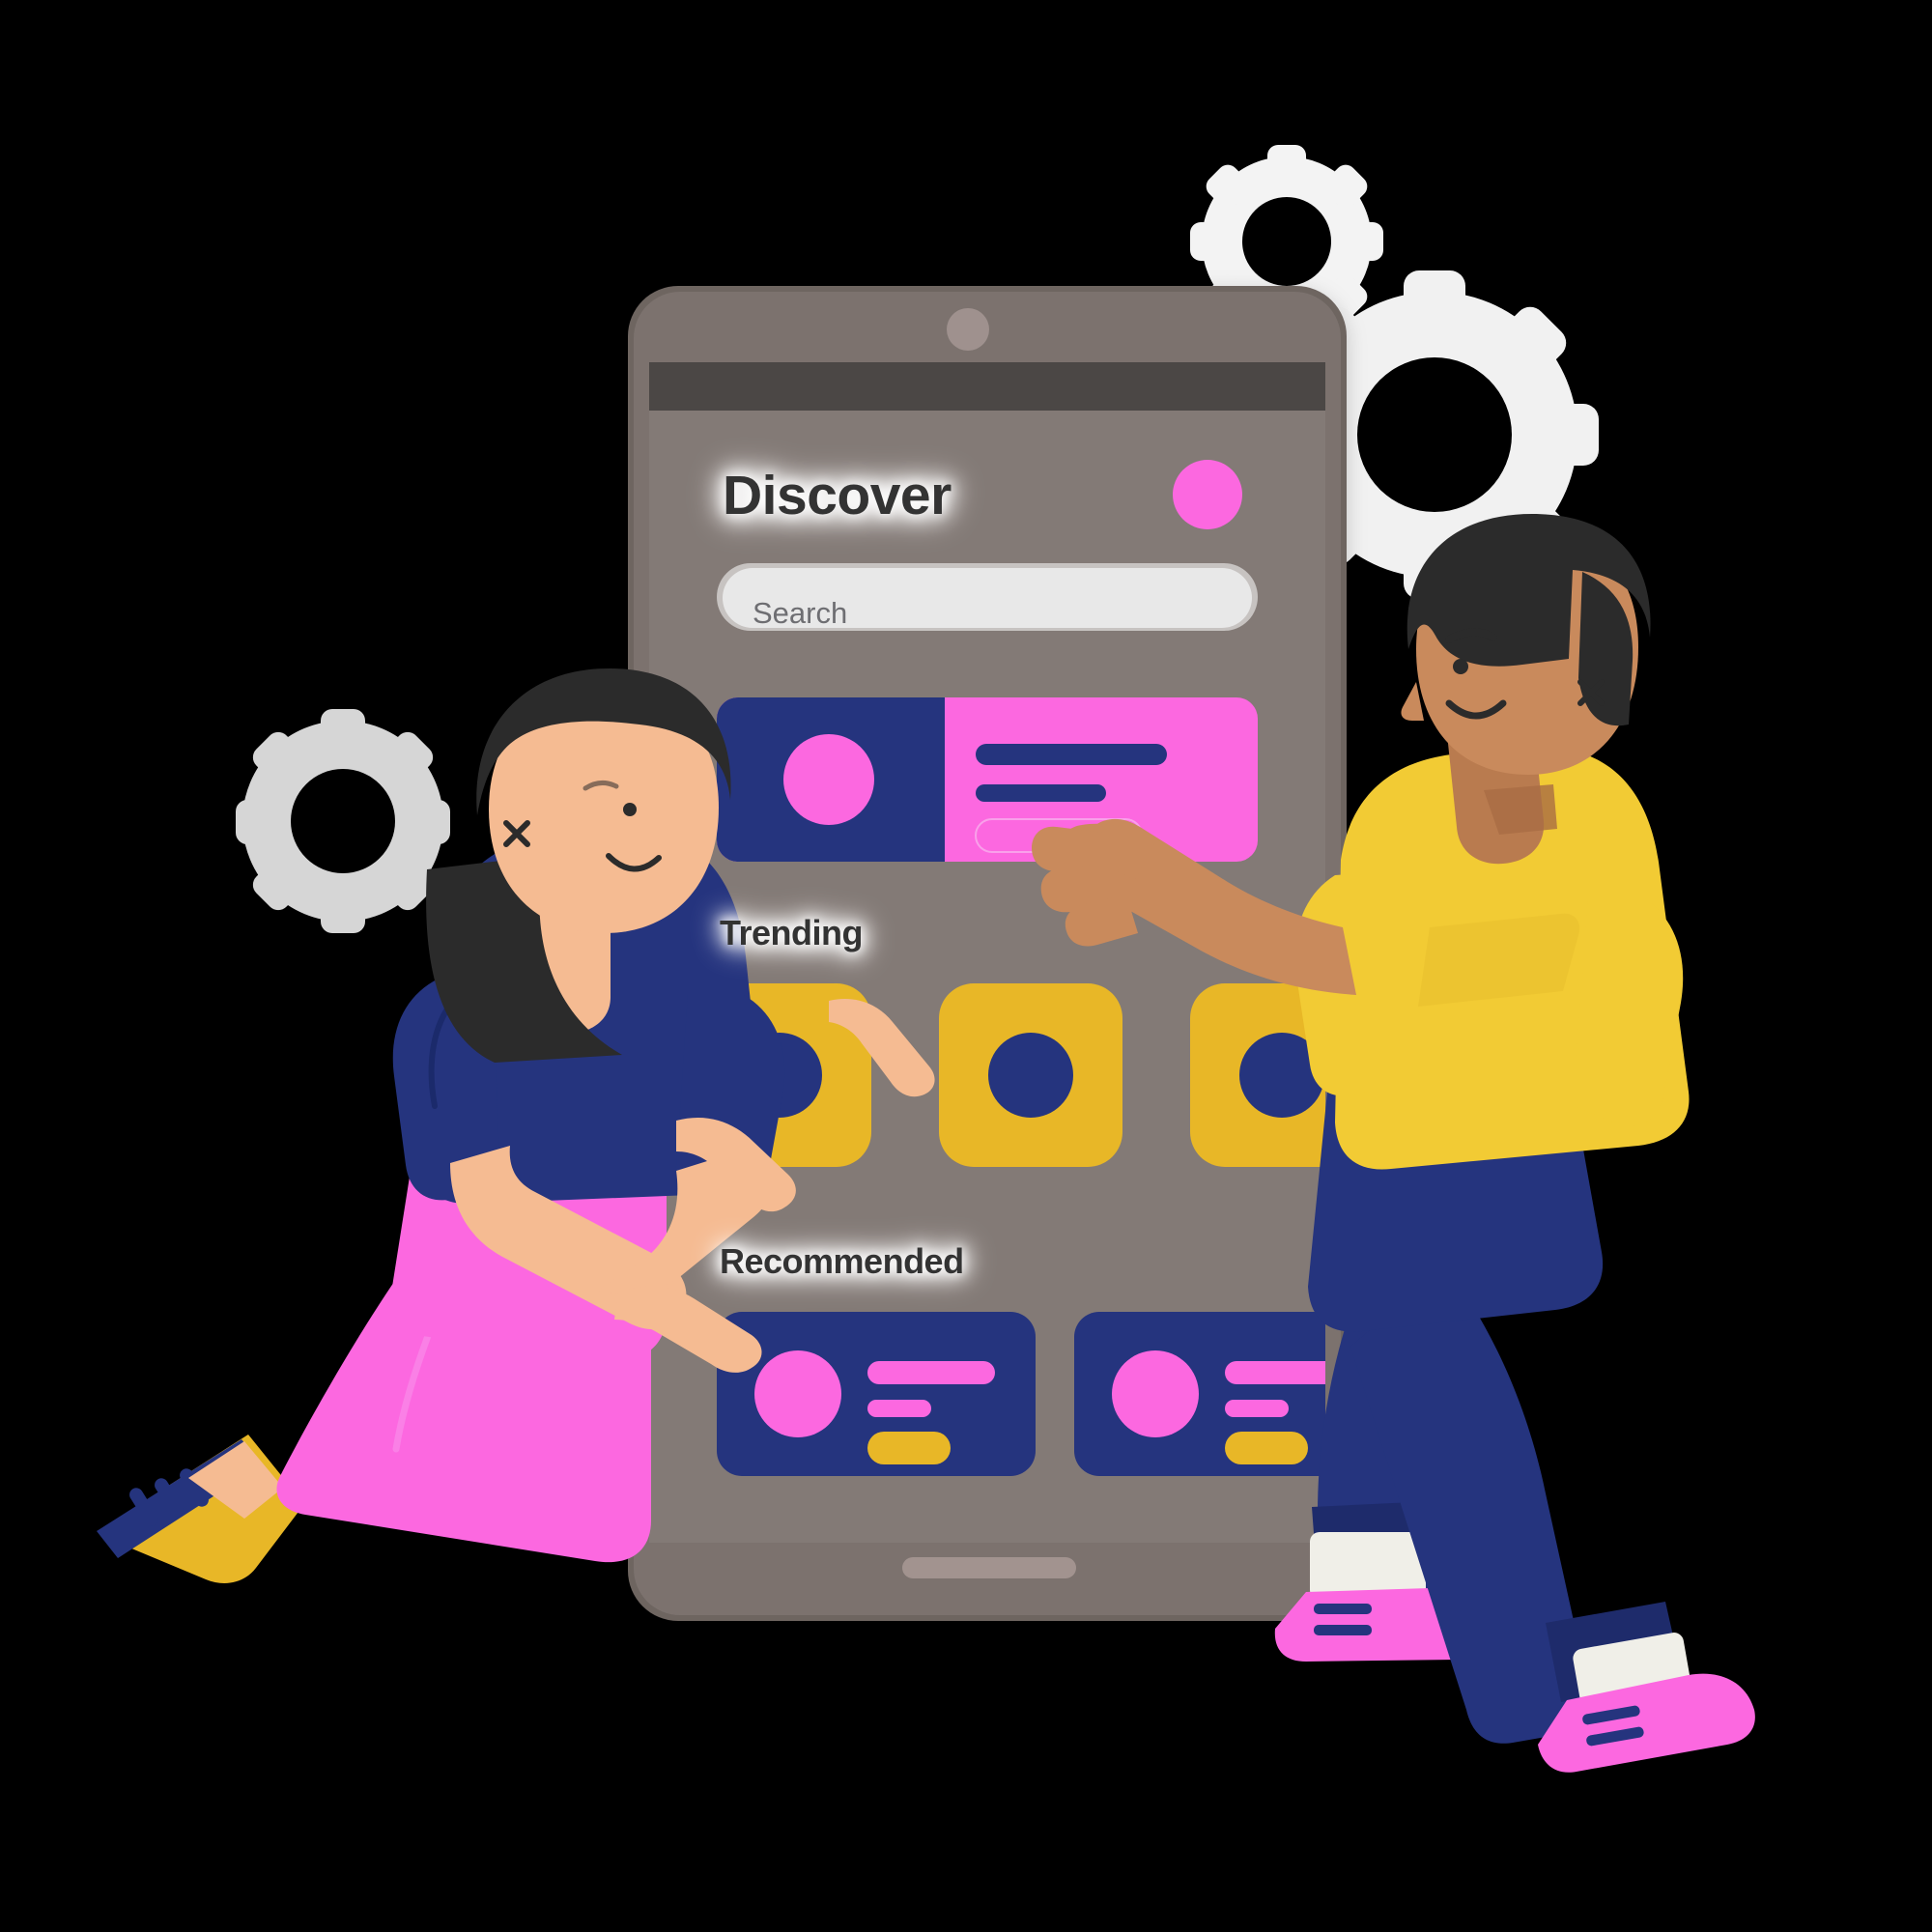 Image resolution: width=1932 pixels, height=1932 pixels. Describe the element at coordinates (837, 495) in the screenshot. I see `page-title: Discover` at that location.